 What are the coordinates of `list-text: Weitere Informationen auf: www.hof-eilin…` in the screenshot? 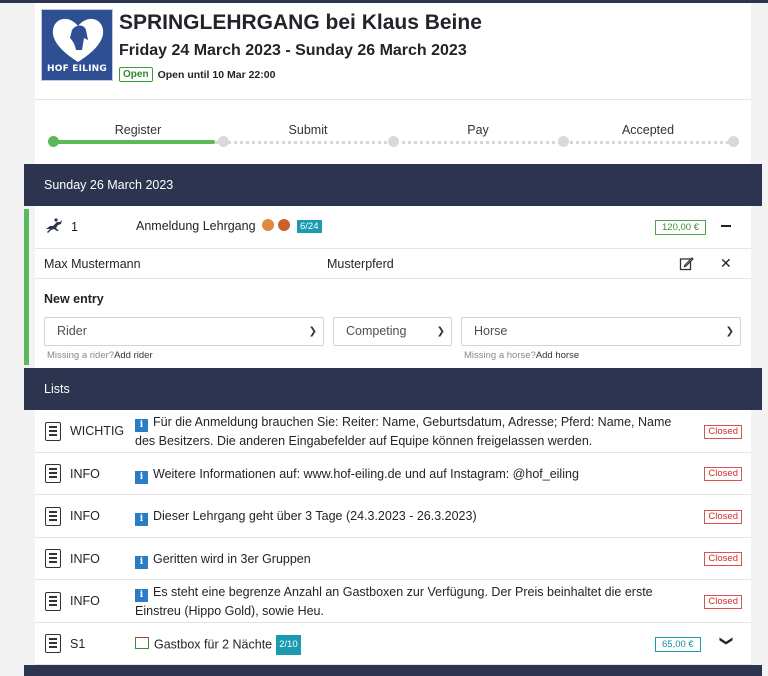 It's located at (366, 474).